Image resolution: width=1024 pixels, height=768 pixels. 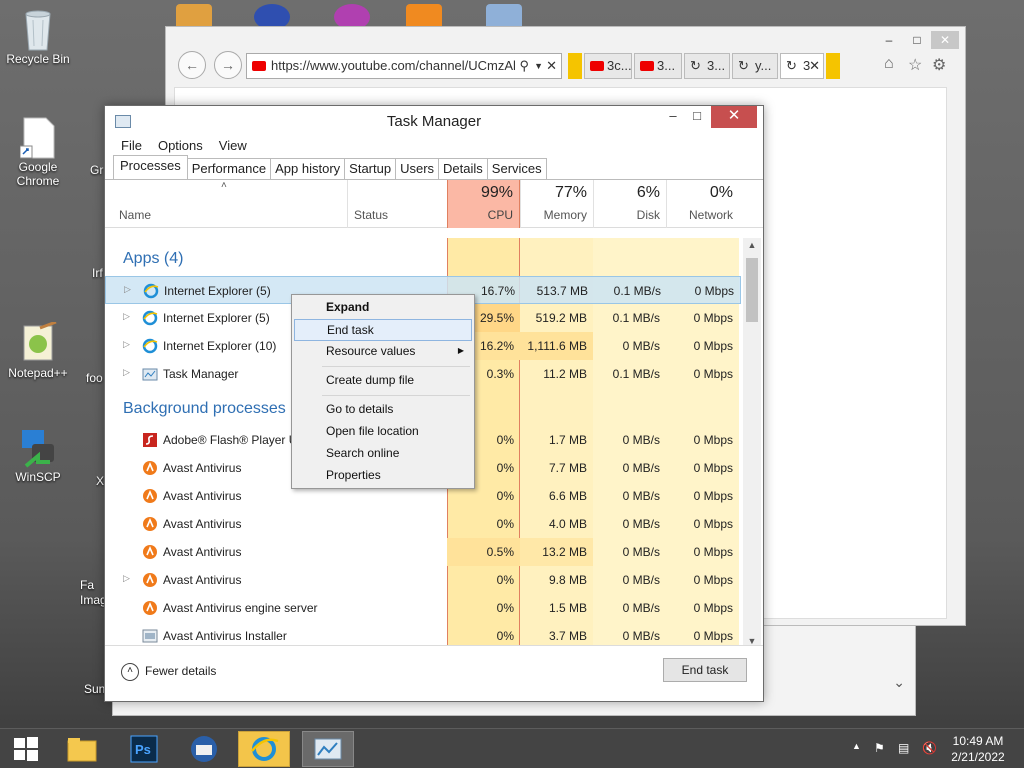 What do you see at coordinates (168, 672) in the screenshot?
I see `fewer-details-button: ˄ Fewer details` at bounding box center [168, 672].